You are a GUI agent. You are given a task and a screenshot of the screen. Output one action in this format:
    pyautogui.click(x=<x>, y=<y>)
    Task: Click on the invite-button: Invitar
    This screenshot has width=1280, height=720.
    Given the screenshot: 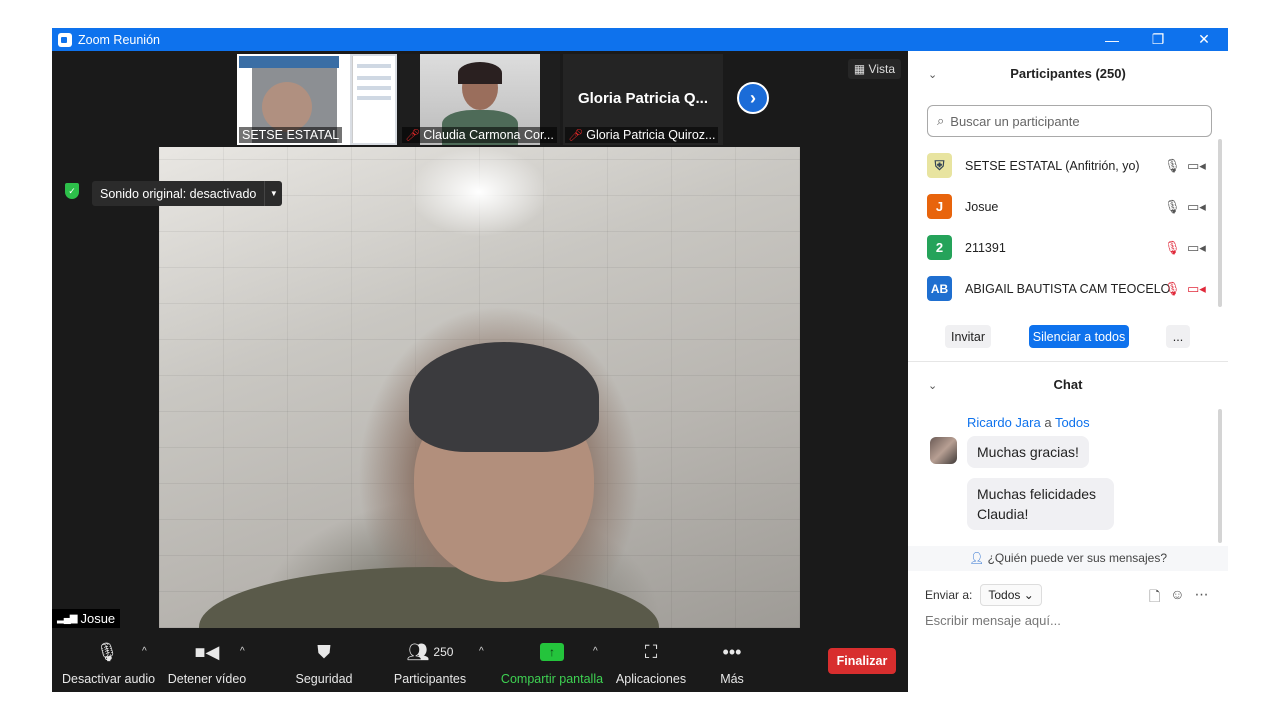 What is the action you would take?
    pyautogui.click(x=968, y=336)
    